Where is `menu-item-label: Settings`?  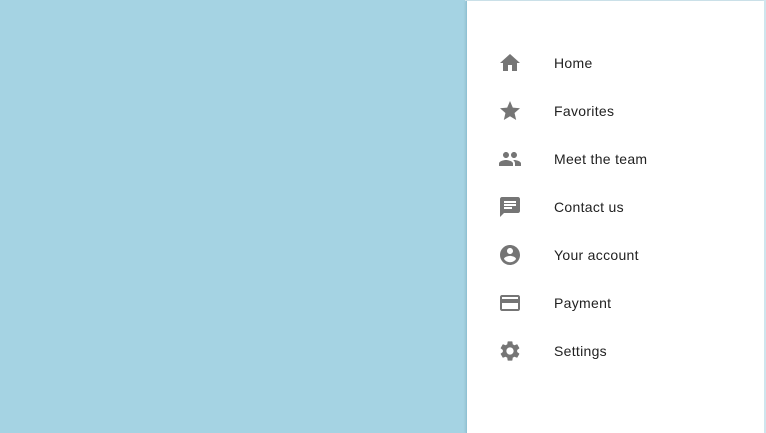
menu-item-label: Settings is located at coordinates (580, 351).